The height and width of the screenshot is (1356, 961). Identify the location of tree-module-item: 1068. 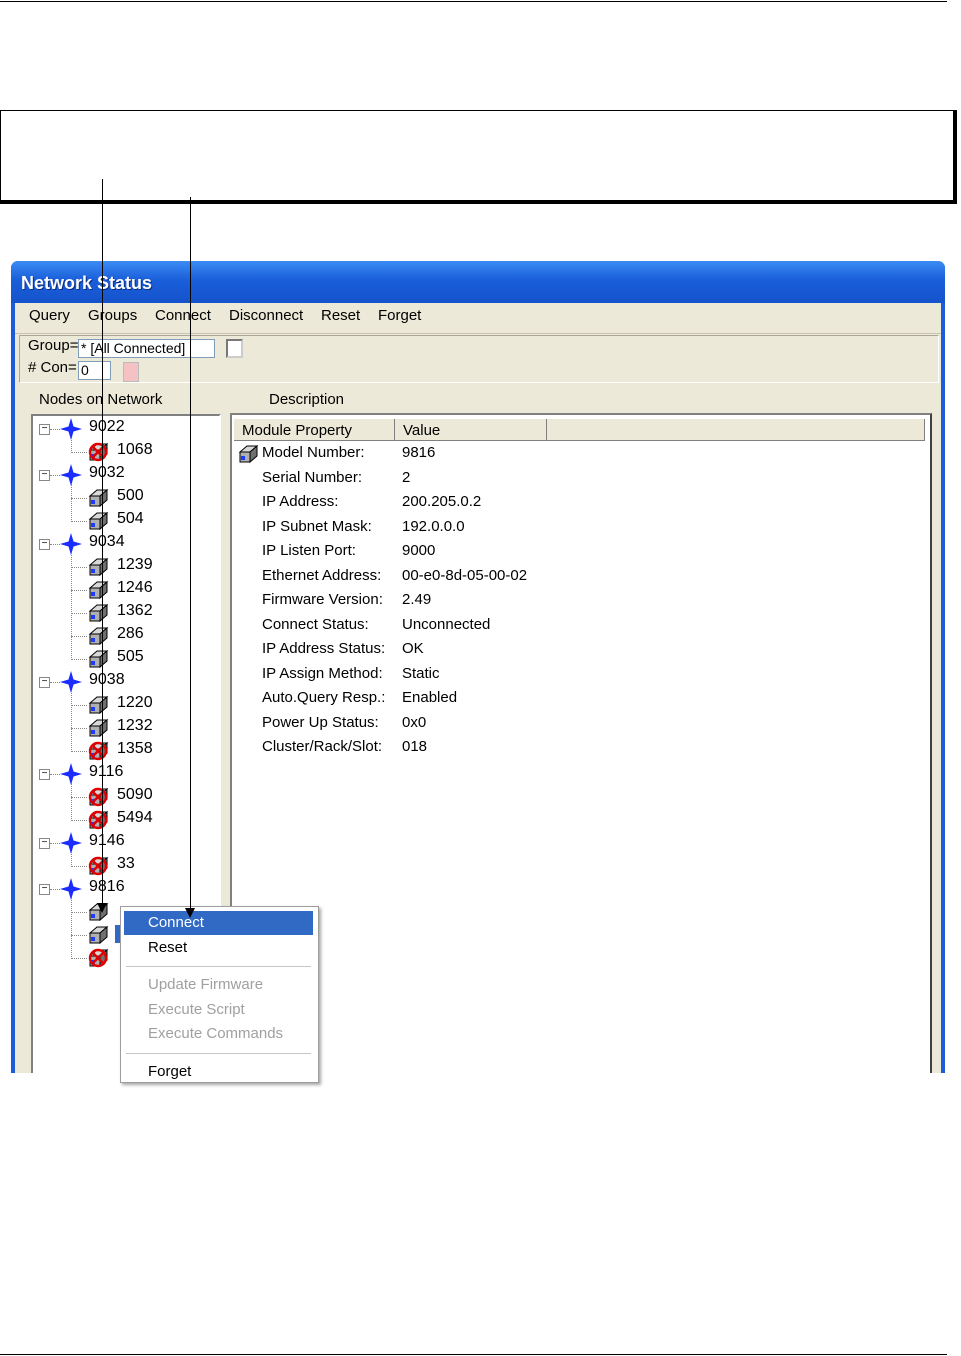
(135, 452).